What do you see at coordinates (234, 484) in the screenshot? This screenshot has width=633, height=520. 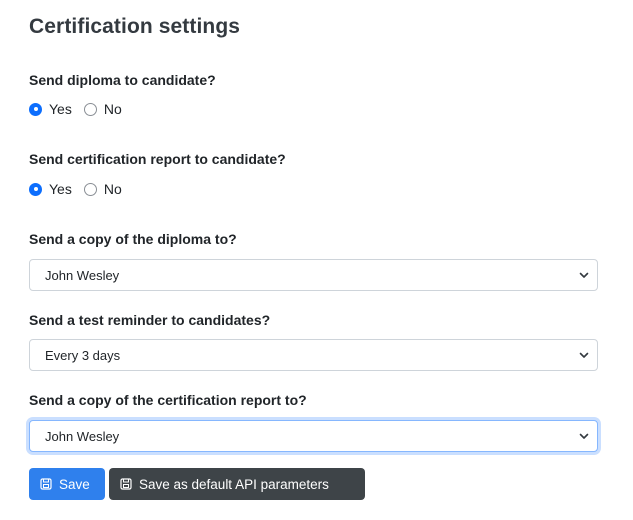 I see `save-default-button-label: Save as default API parameters` at bounding box center [234, 484].